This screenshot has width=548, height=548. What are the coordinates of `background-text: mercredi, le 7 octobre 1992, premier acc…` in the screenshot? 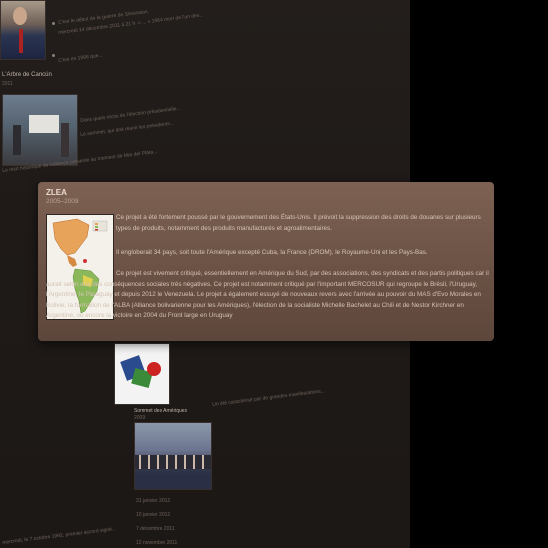 It's located at (59, 536).